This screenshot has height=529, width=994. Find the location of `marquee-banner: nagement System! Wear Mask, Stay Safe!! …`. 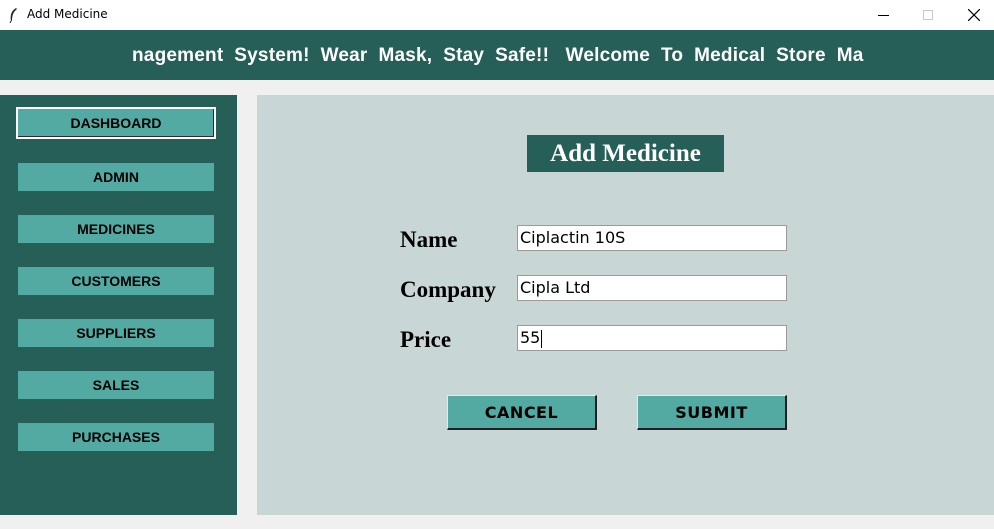

marquee-banner: nagement System! Wear Mask, Stay Safe!! … is located at coordinates (497, 55).